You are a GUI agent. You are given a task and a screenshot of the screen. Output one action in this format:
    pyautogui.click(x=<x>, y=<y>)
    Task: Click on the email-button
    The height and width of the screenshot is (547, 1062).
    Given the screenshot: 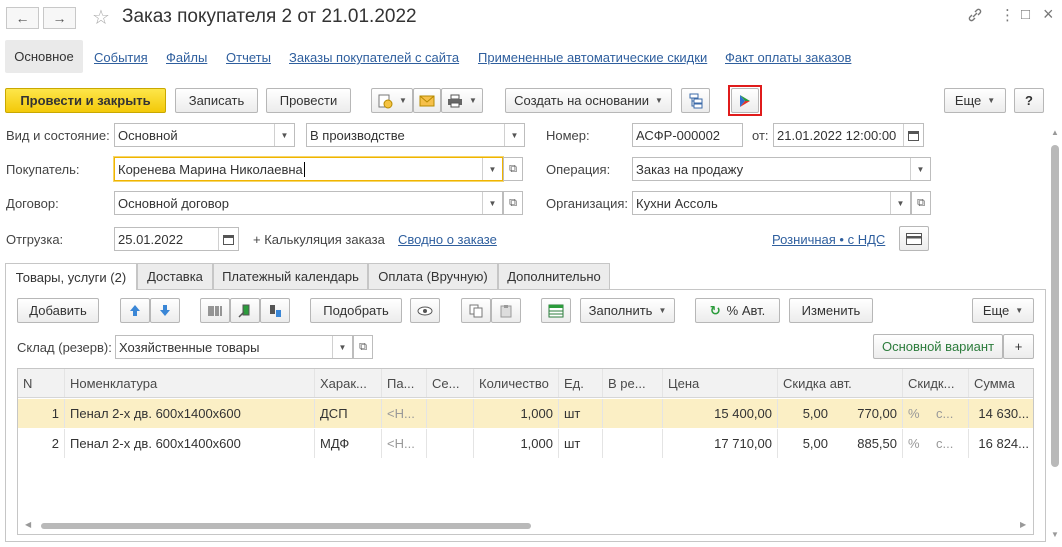 What is the action you would take?
    pyautogui.click(x=427, y=100)
    